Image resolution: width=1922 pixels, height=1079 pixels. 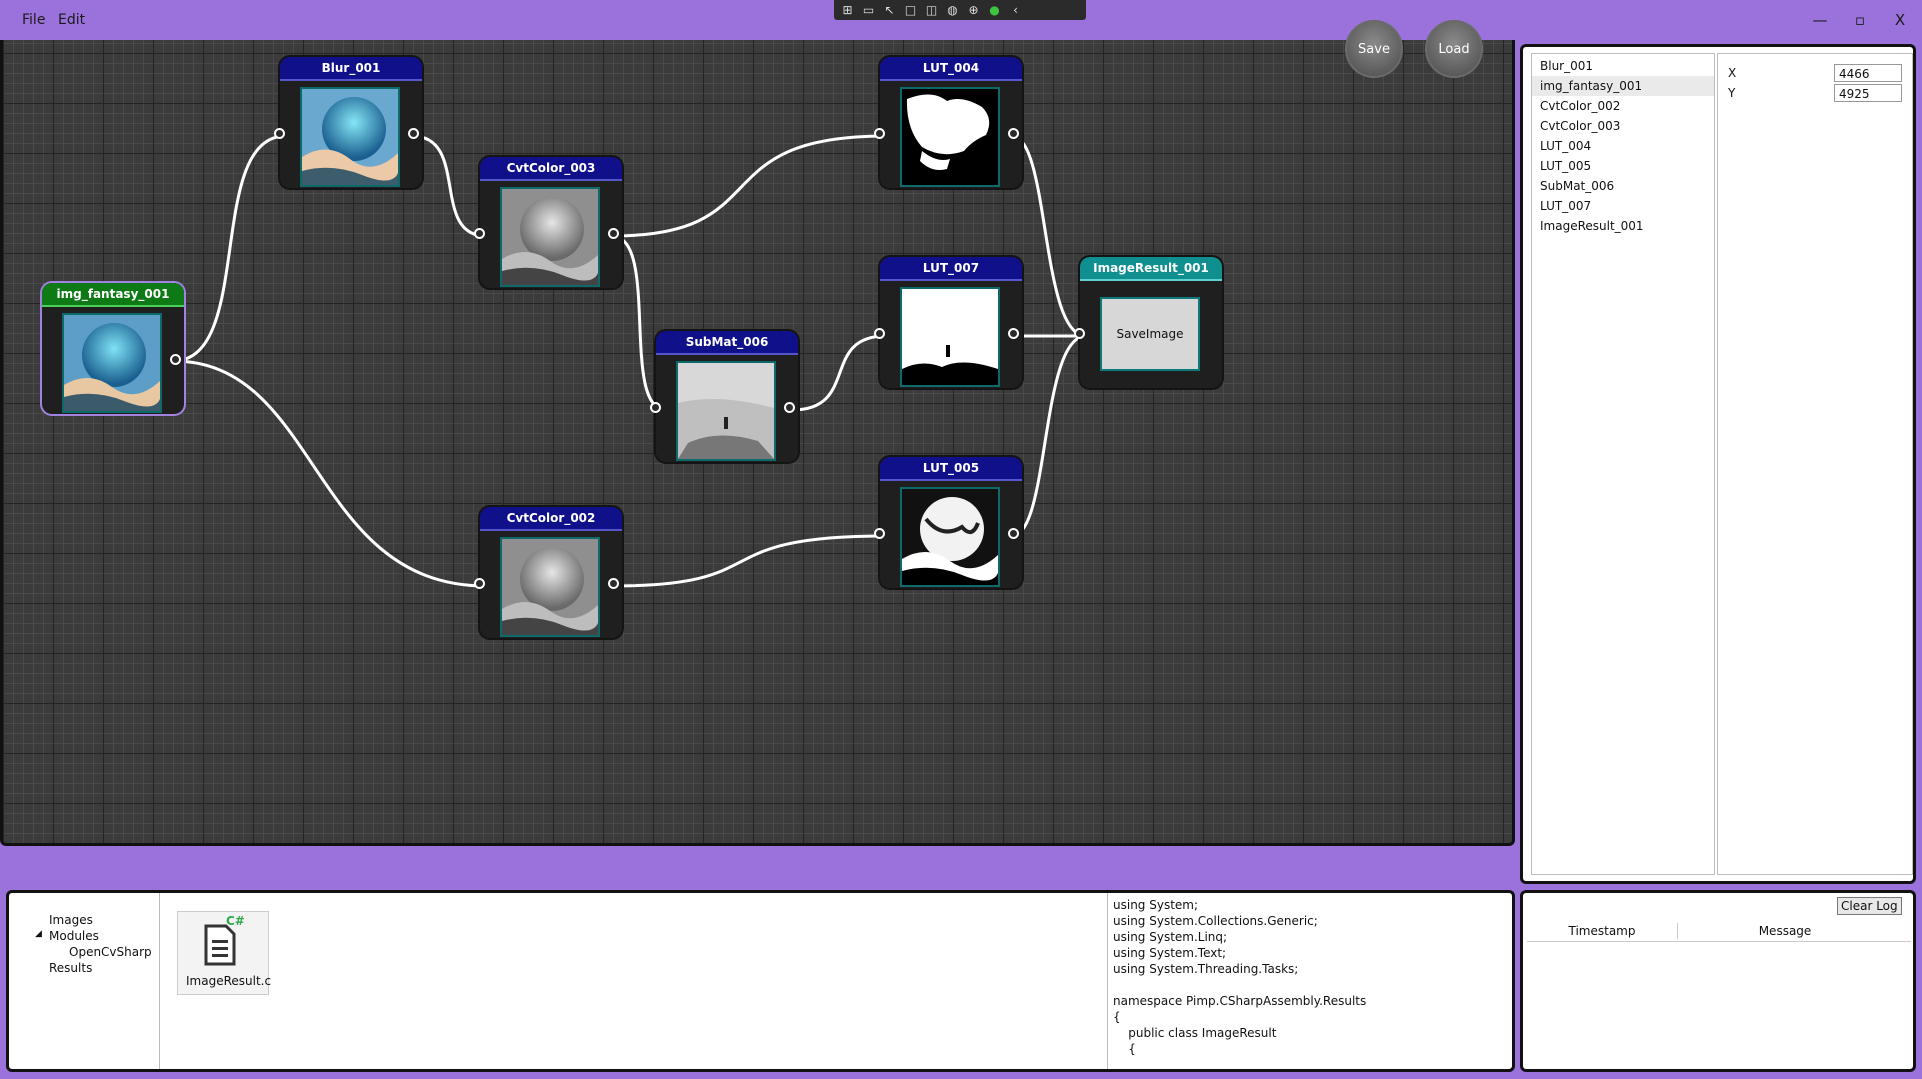 I want to click on project-tree: Images ◢ Modules OpenCvSharp Results, so click(x=84, y=981).